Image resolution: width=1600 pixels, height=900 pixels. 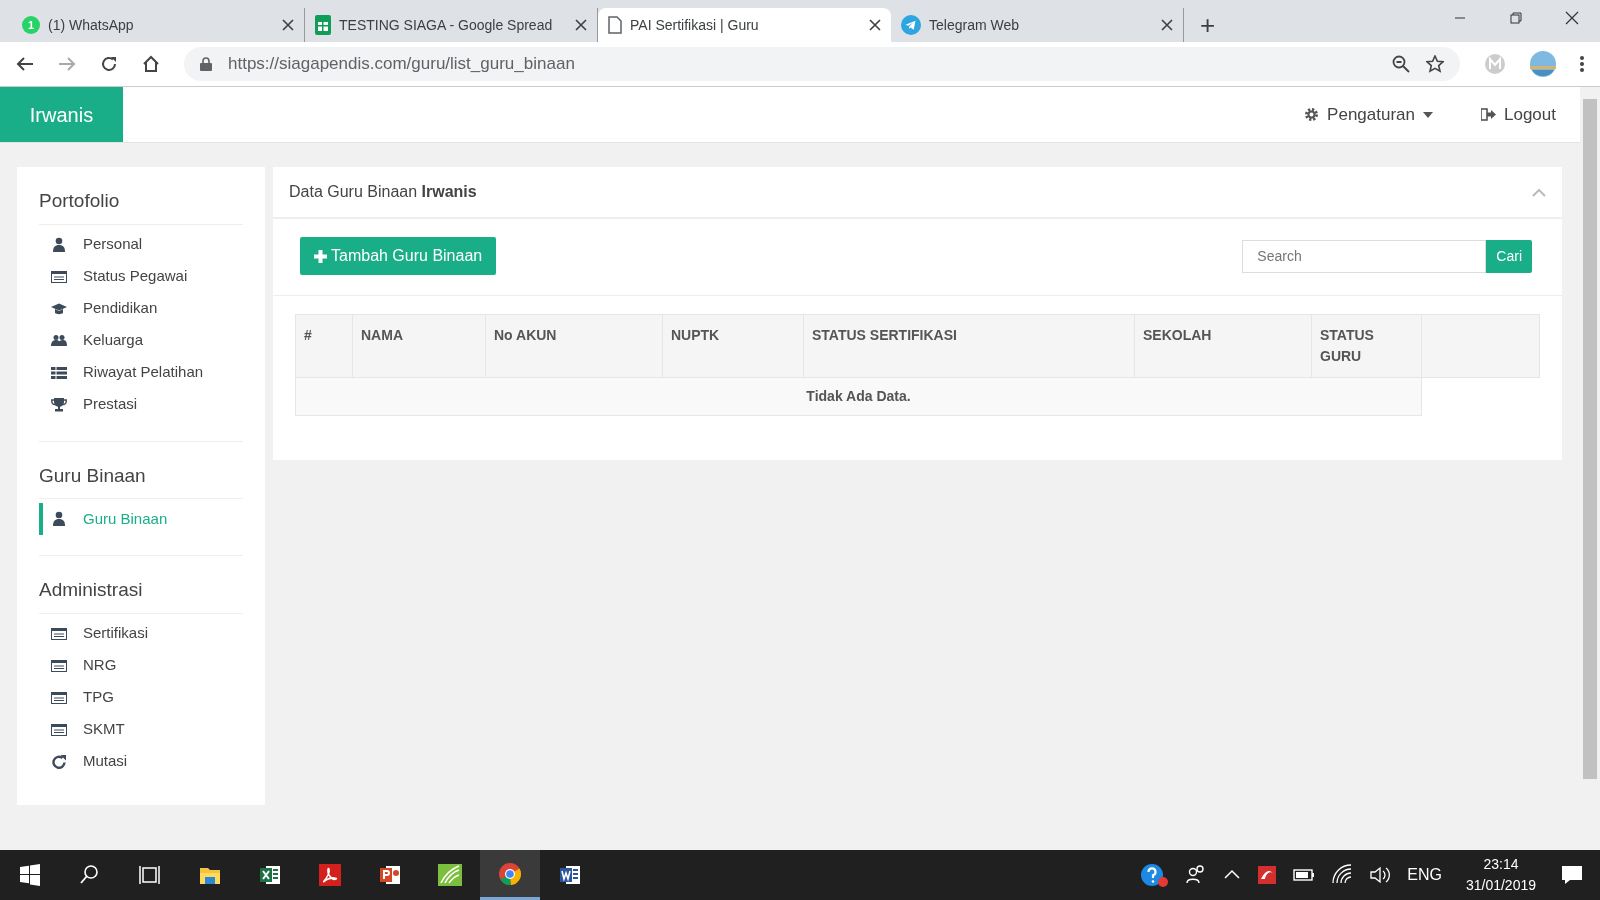 What do you see at coordinates (1543, 64) in the screenshot?
I see `profile-avatar-icon` at bounding box center [1543, 64].